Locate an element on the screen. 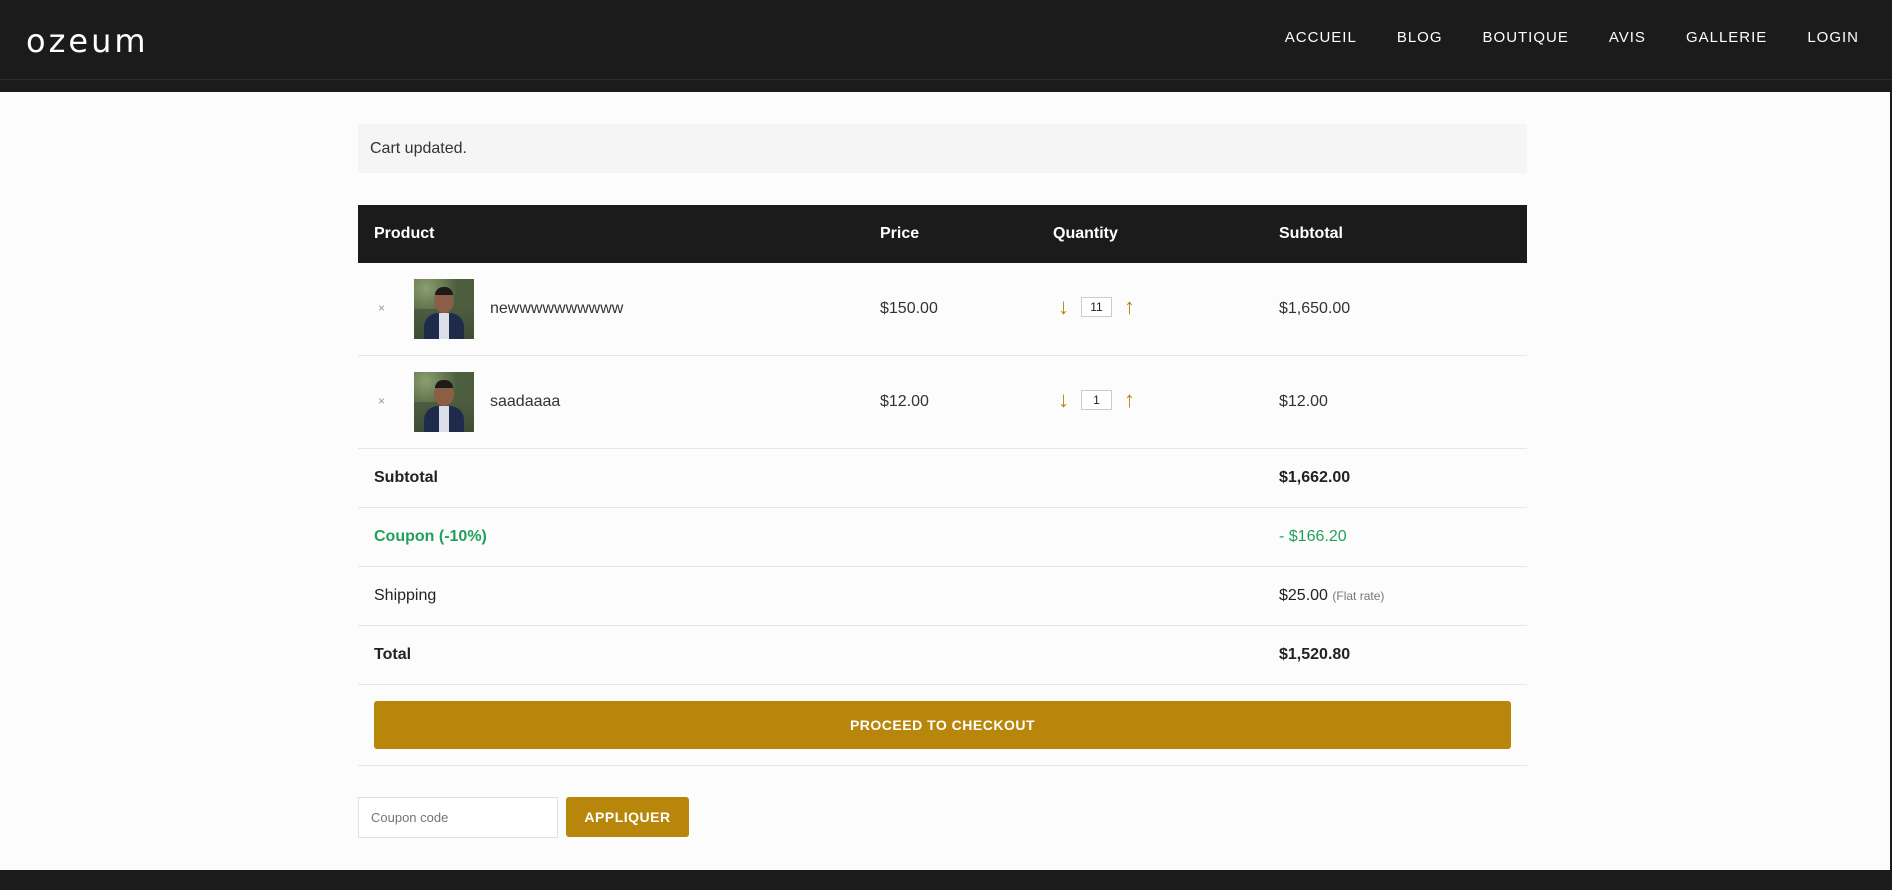 This screenshot has width=1892, height=890. subtotal-label: Subtotal is located at coordinates (406, 477).